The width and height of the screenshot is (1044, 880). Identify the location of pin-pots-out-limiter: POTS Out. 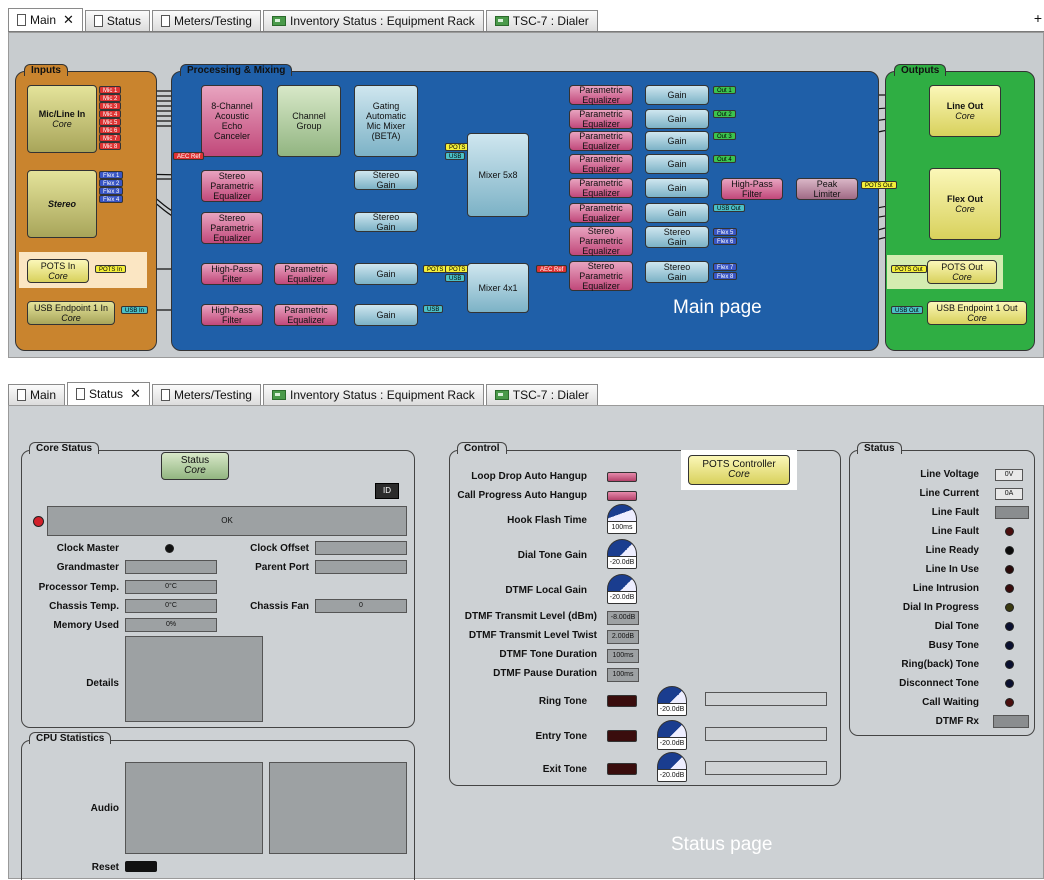
(879, 185).